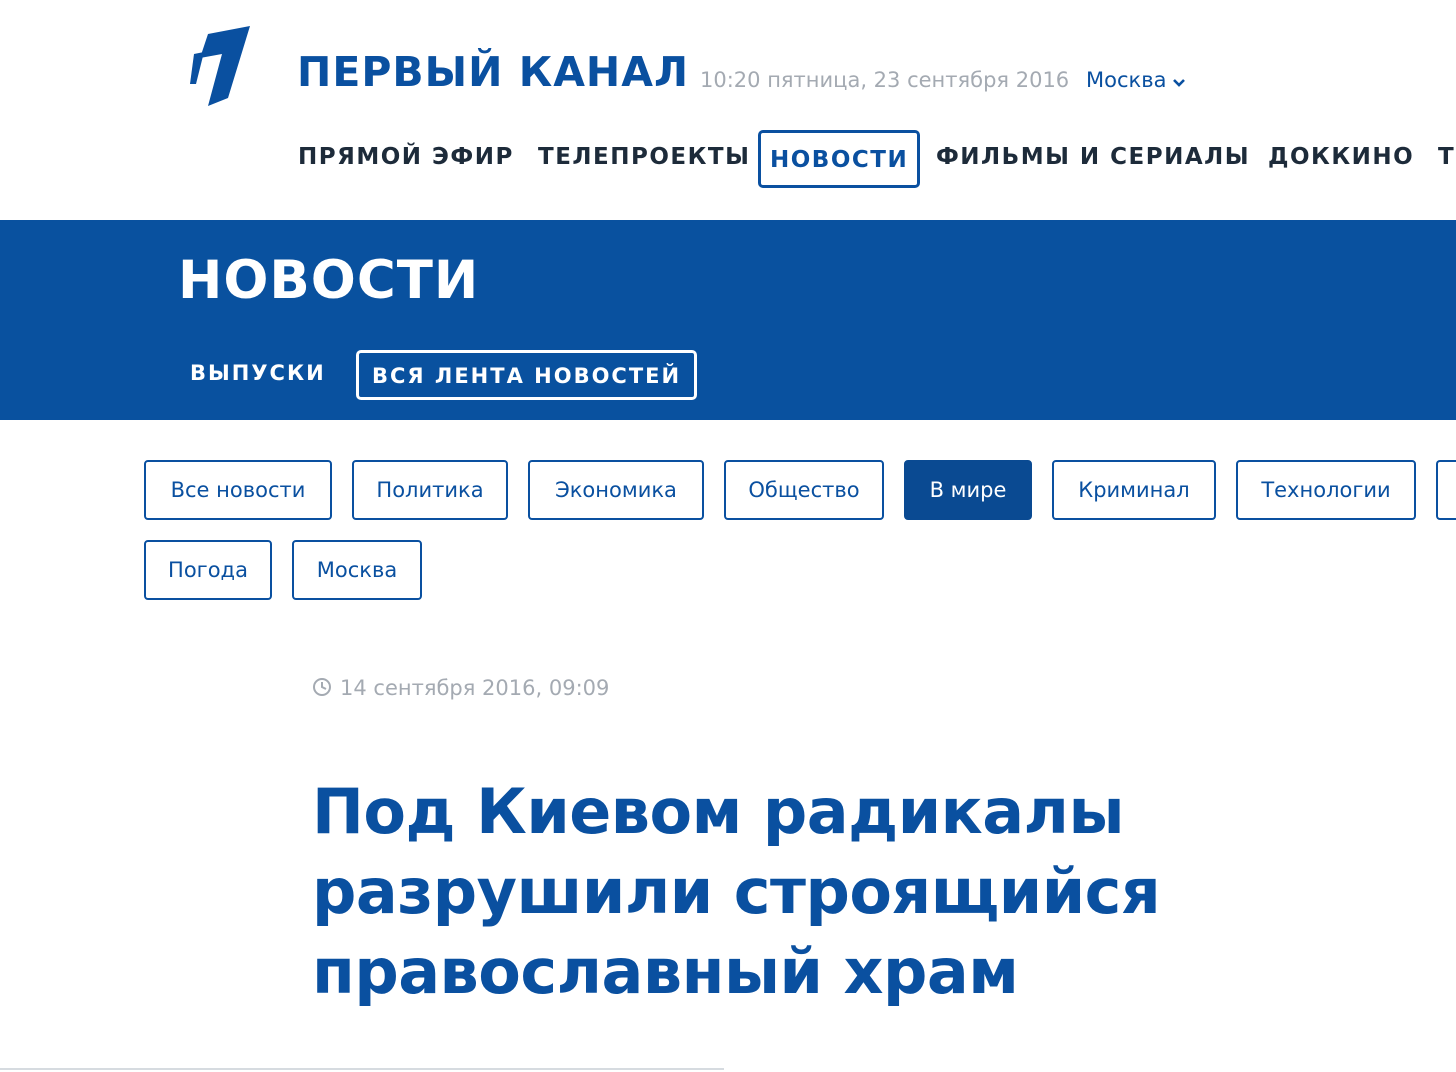 The height and width of the screenshot is (1072, 1456). What do you see at coordinates (357, 570) in the screenshot?
I see `category-moscow: Москва` at bounding box center [357, 570].